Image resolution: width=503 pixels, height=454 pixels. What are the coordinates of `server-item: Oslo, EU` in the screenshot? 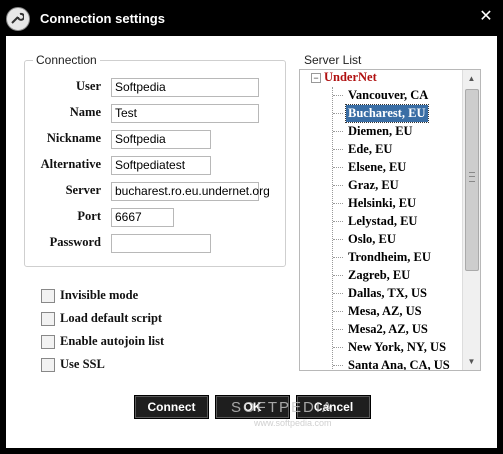 It's located at (372, 239).